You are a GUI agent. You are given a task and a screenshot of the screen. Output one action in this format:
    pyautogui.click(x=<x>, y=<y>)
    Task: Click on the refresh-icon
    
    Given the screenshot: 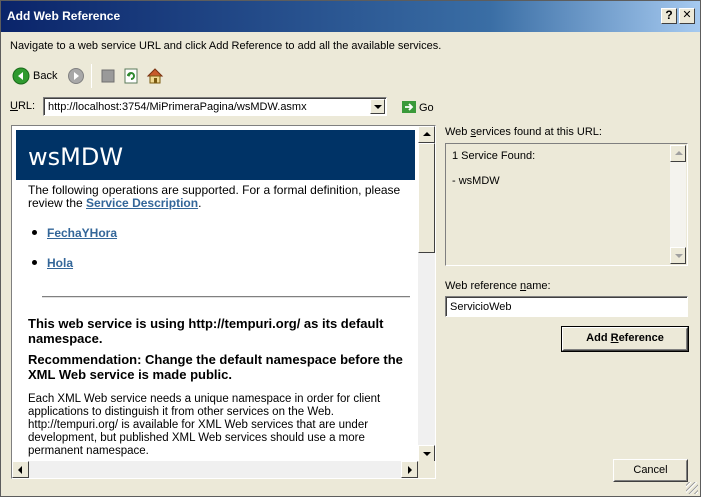 What is the action you would take?
    pyautogui.click(x=131, y=76)
    